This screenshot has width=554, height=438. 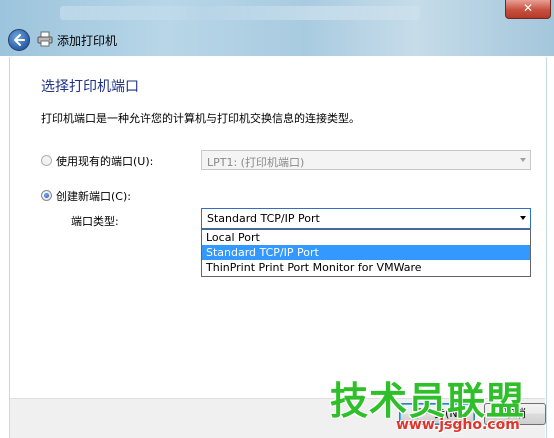 I want to click on existing-port-radio, so click(x=46, y=160).